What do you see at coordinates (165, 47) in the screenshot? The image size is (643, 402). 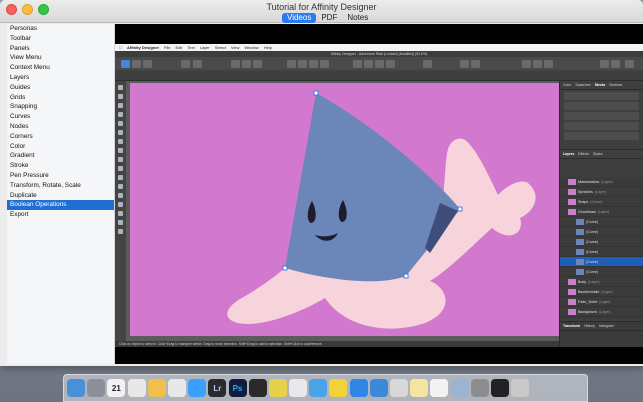 I see `app-menu-item: File` at bounding box center [165, 47].